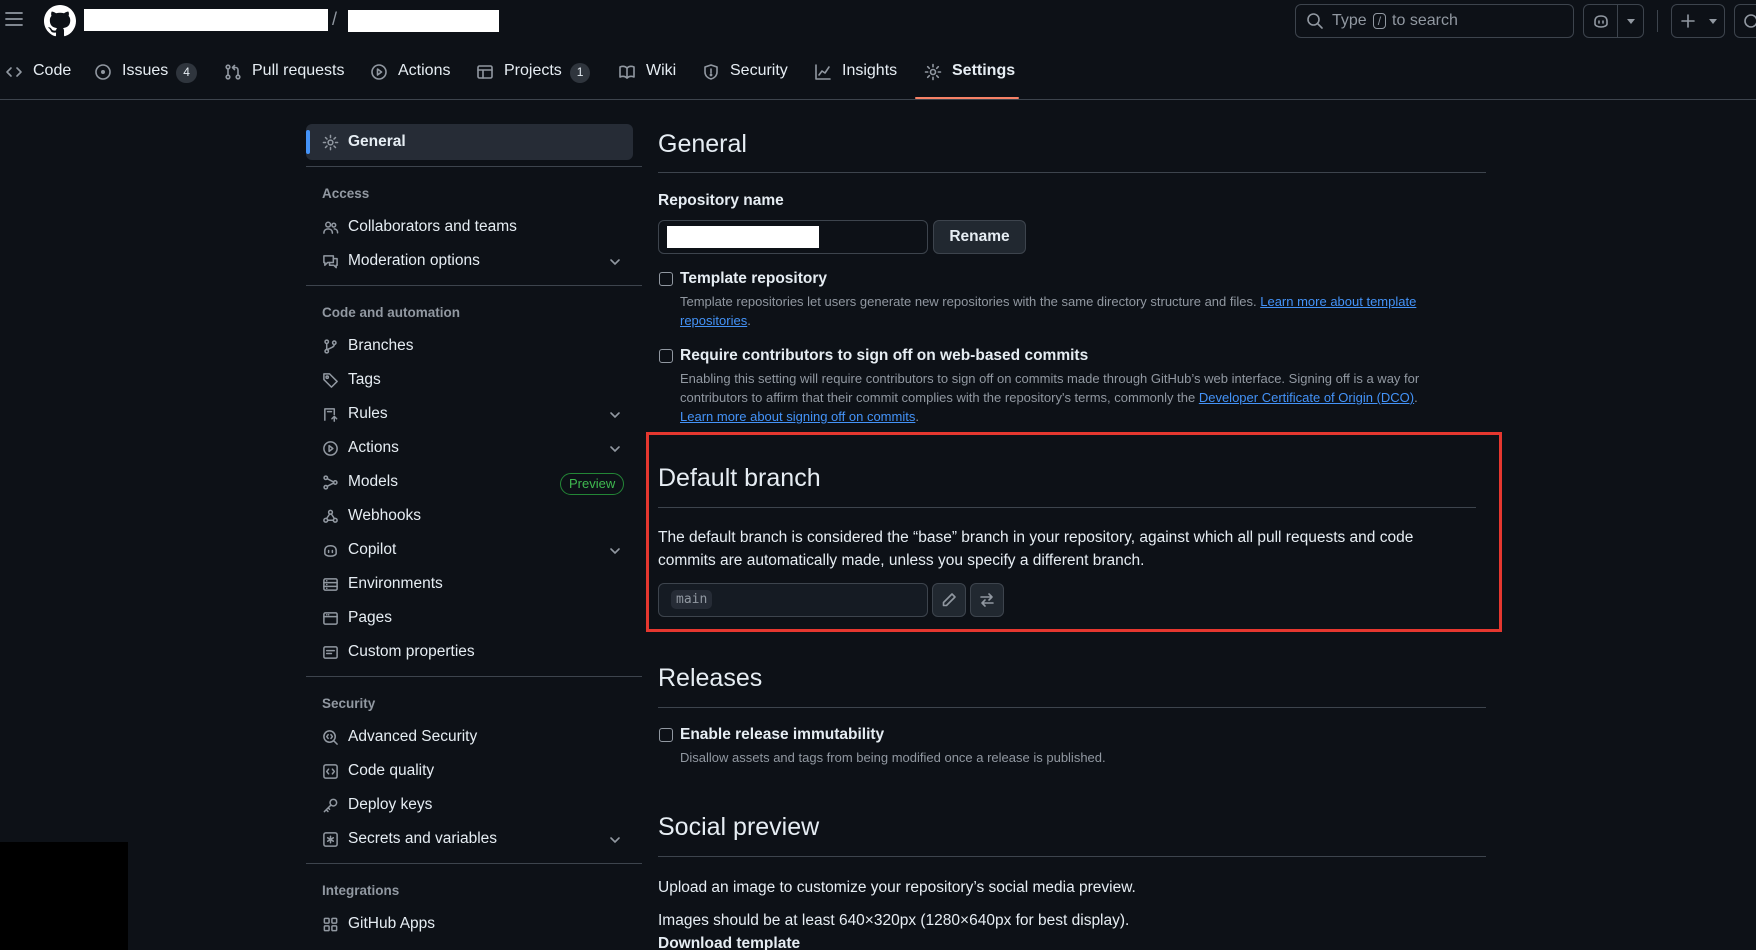 The image size is (1756, 950). Describe the element at coordinates (331, 414) in the screenshot. I see `repo-push-icon` at that location.